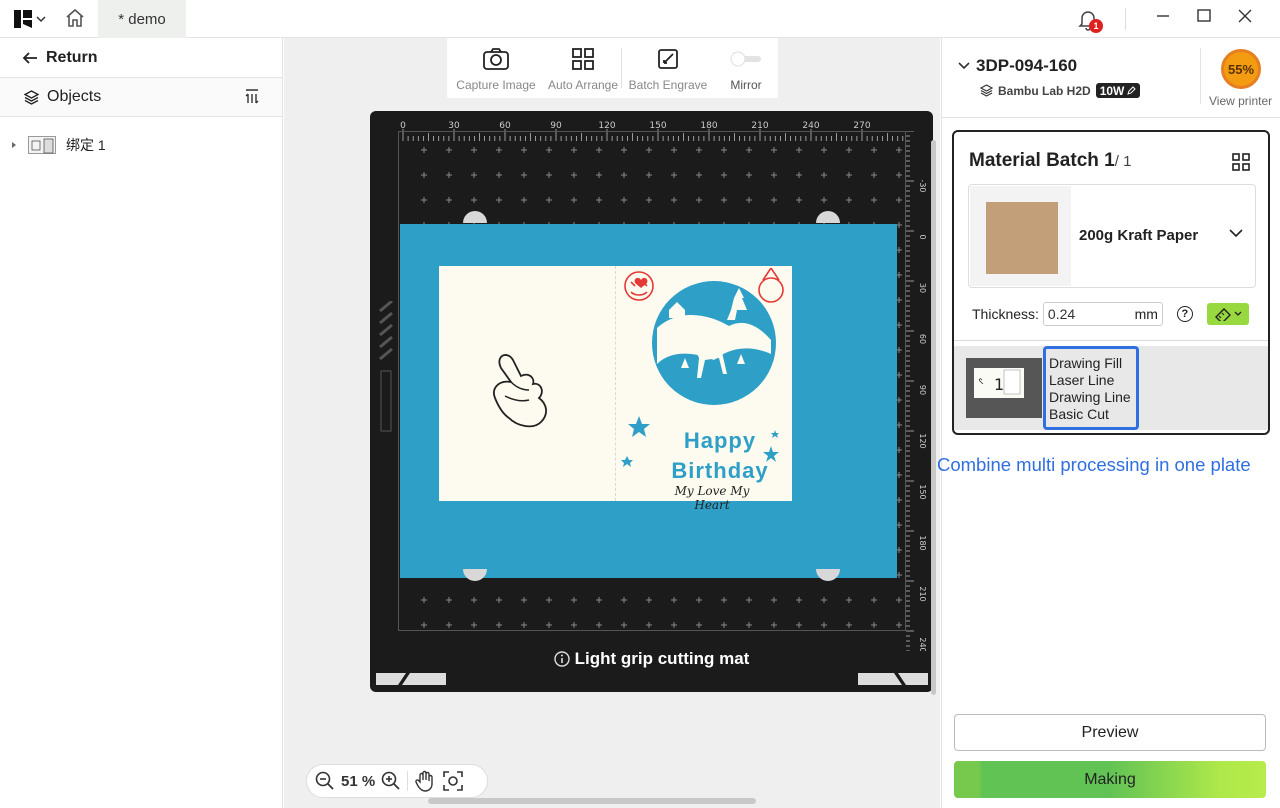  Describe the element at coordinates (1125, 19) in the screenshot. I see `divider` at that location.